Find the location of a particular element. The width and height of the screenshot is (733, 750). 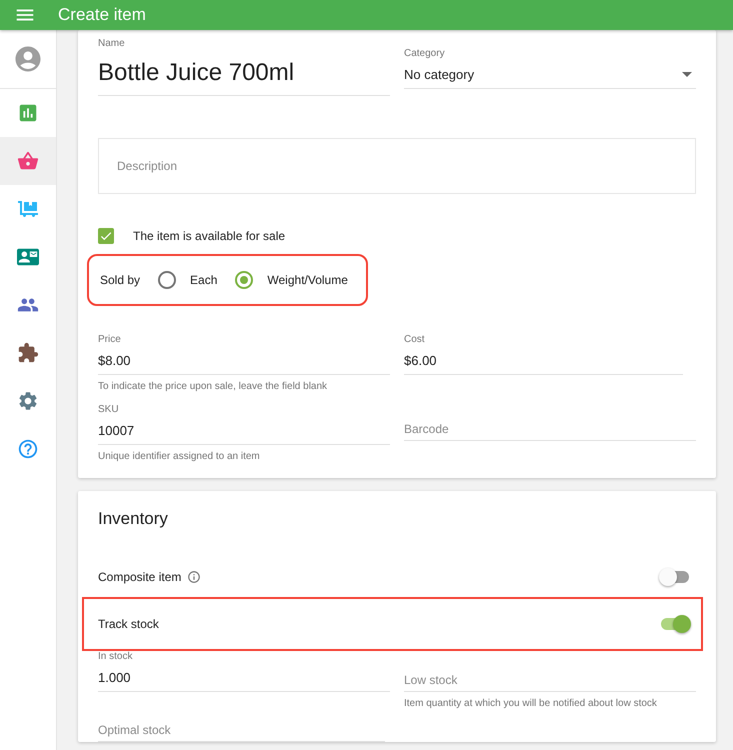

field-label: Name is located at coordinates (112, 43).